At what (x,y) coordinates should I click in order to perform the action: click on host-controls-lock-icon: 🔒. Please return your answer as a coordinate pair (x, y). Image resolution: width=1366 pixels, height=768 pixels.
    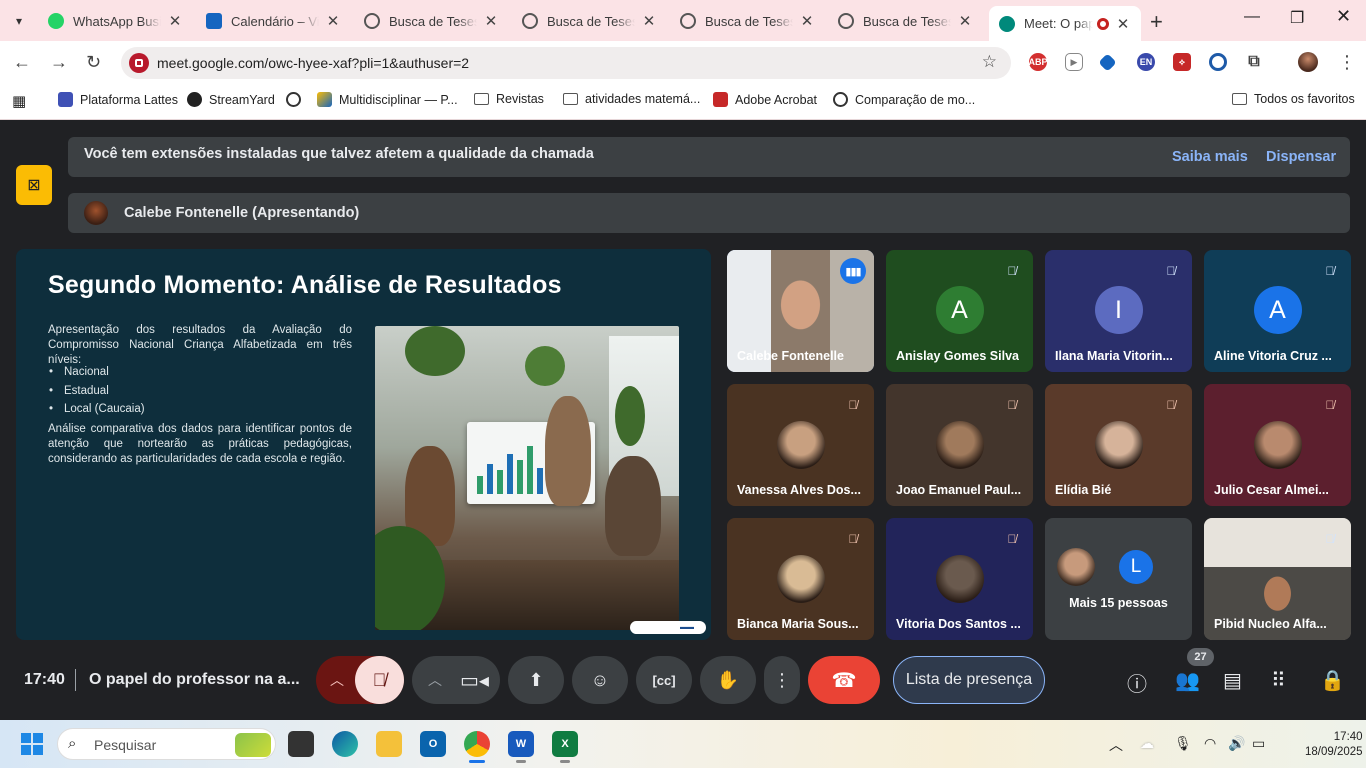
    Looking at the image, I should click on (1332, 680).